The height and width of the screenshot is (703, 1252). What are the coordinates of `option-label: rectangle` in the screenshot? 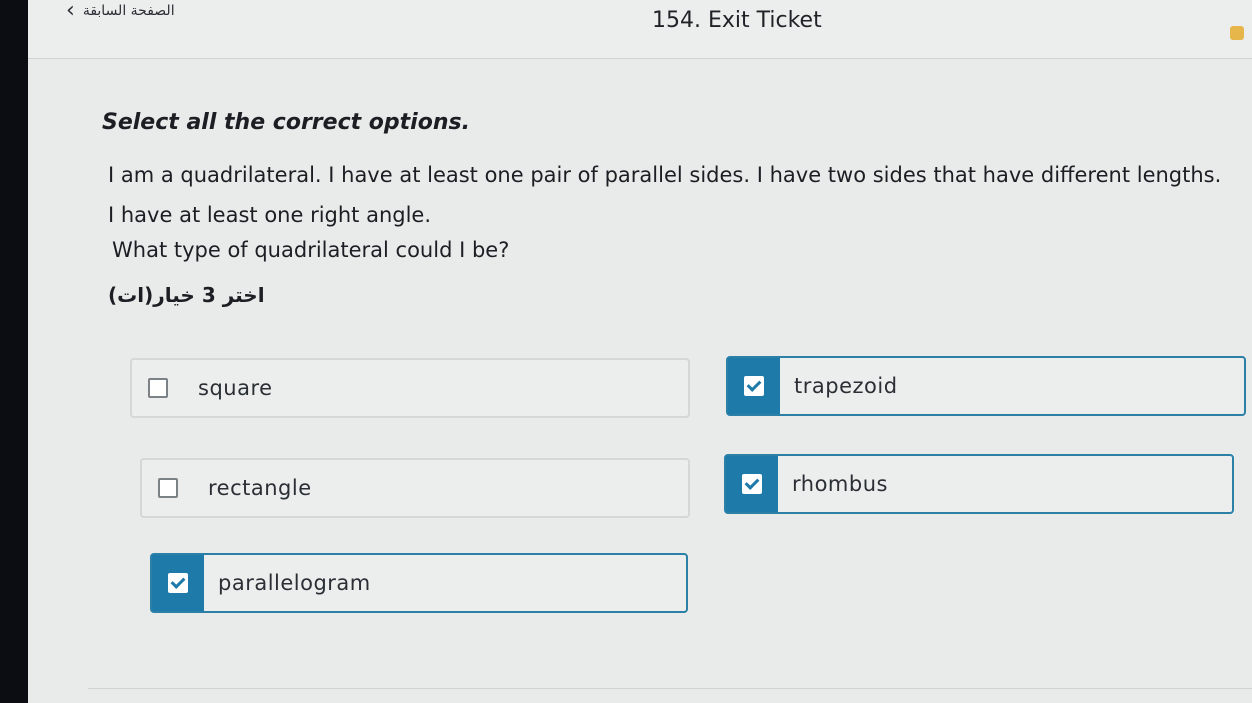 It's located at (260, 488).